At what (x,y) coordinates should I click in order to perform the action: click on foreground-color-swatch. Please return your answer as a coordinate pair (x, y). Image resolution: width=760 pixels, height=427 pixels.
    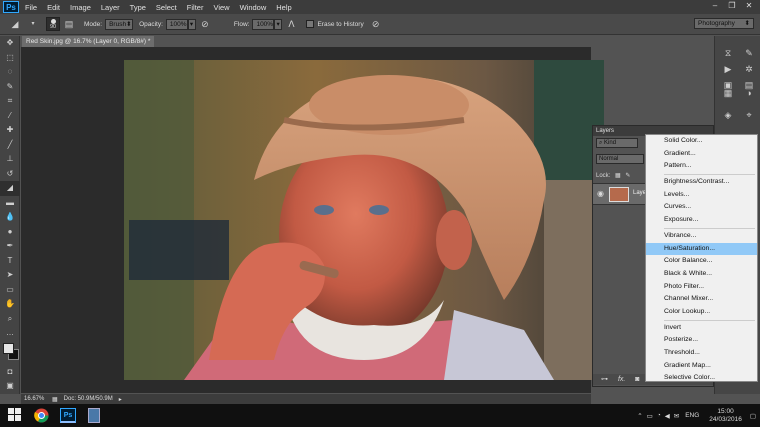
    Looking at the image, I should click on (8, 348).